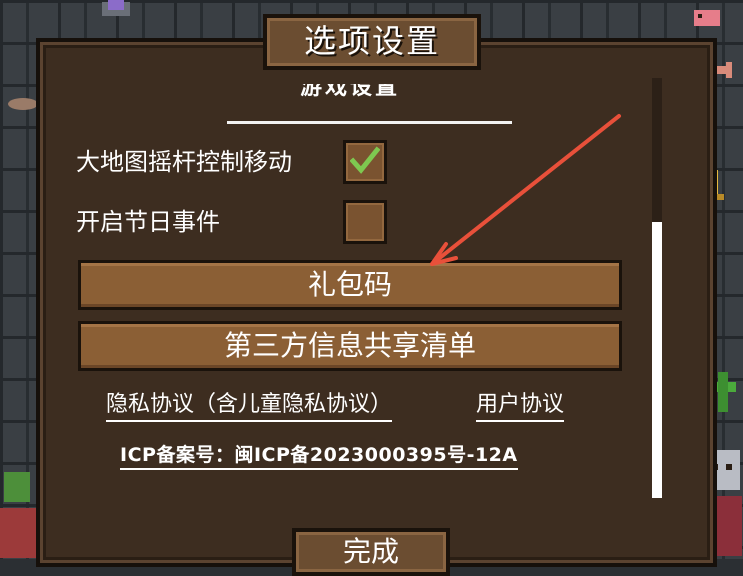 The height and width of the screenshot is (576, 743). What do you see at coordinates (148, 222) in the screenshot?
I see `holiday-event-option-label: 开启节日事件` at bounding box center [148, 222].